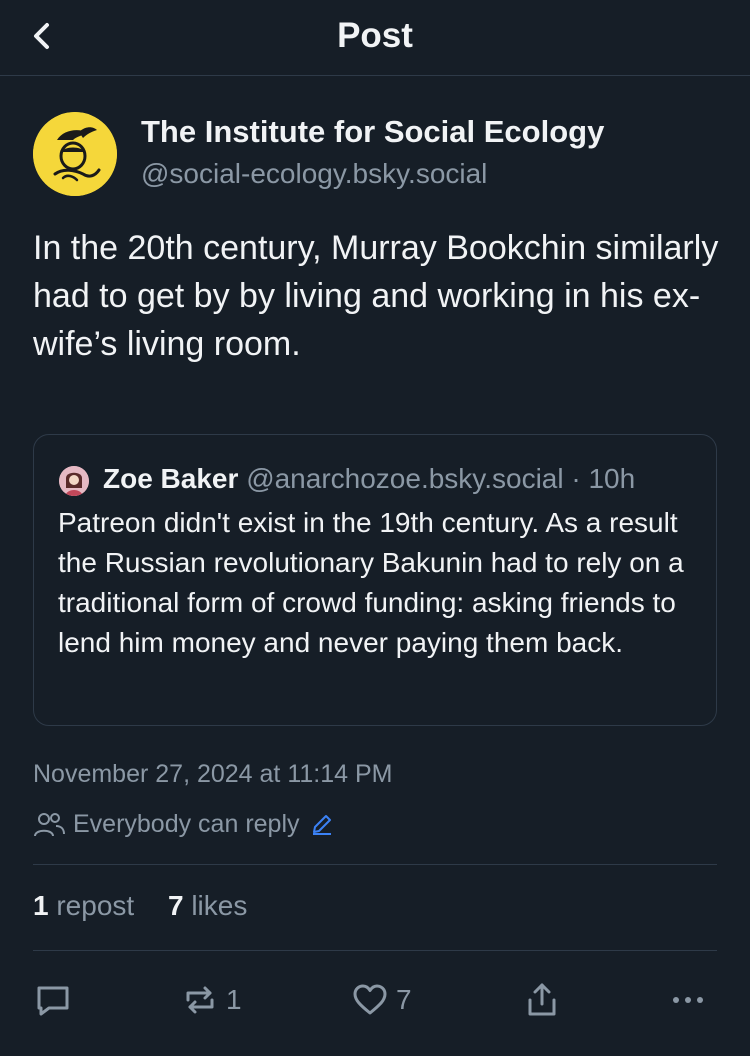 This screenshot has width=750, height=1056. I want to click on repost-button: 1, so click(211, 1000).